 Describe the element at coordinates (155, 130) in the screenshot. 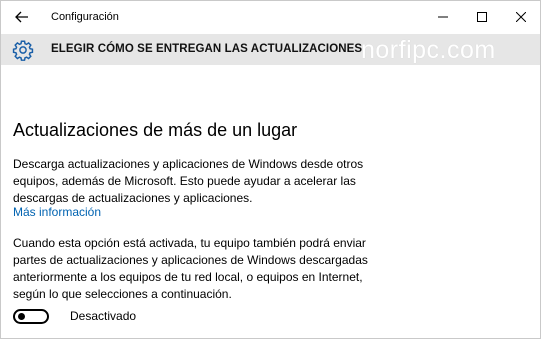

I see `section-title: Actualizaciones de más de un lugar` at that location.